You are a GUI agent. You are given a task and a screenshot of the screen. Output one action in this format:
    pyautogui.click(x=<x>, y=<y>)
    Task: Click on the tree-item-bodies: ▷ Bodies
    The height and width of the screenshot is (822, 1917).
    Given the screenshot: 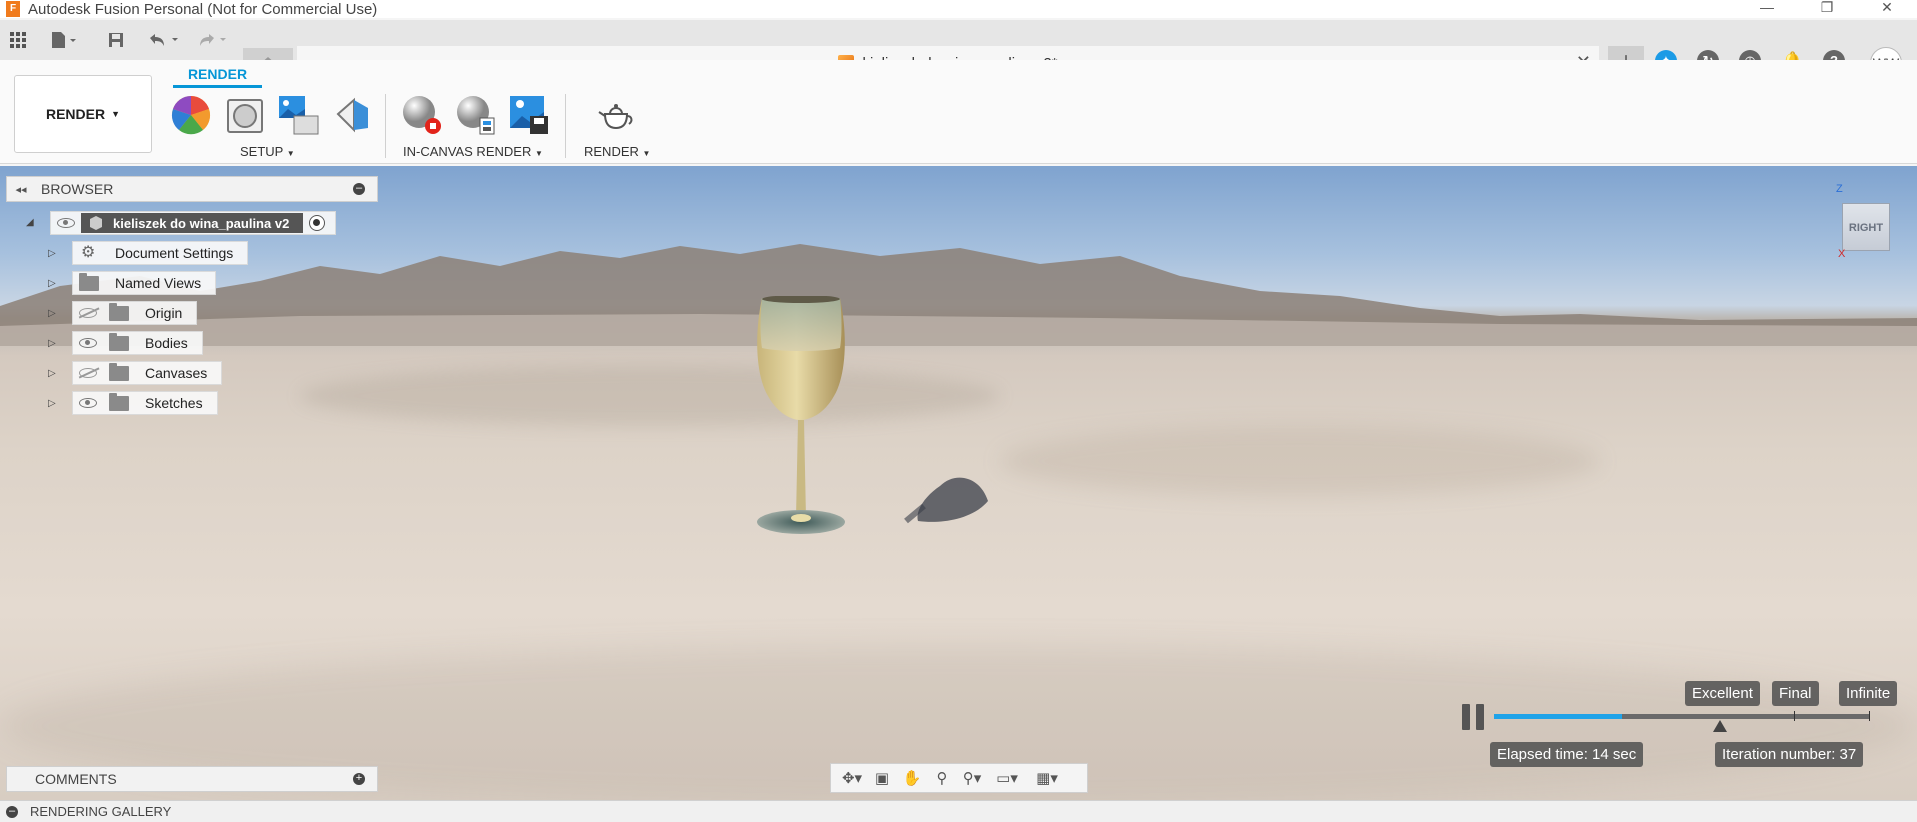 What is the action you would take?
    pyautogui.click(x=125, y=343)
    